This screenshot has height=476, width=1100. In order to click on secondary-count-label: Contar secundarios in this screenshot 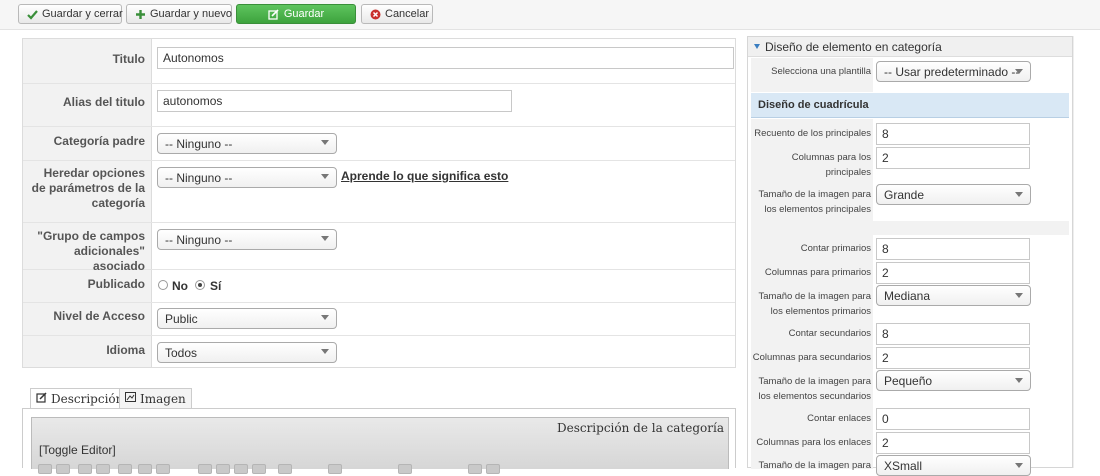, I will do `click(829, 333)`.